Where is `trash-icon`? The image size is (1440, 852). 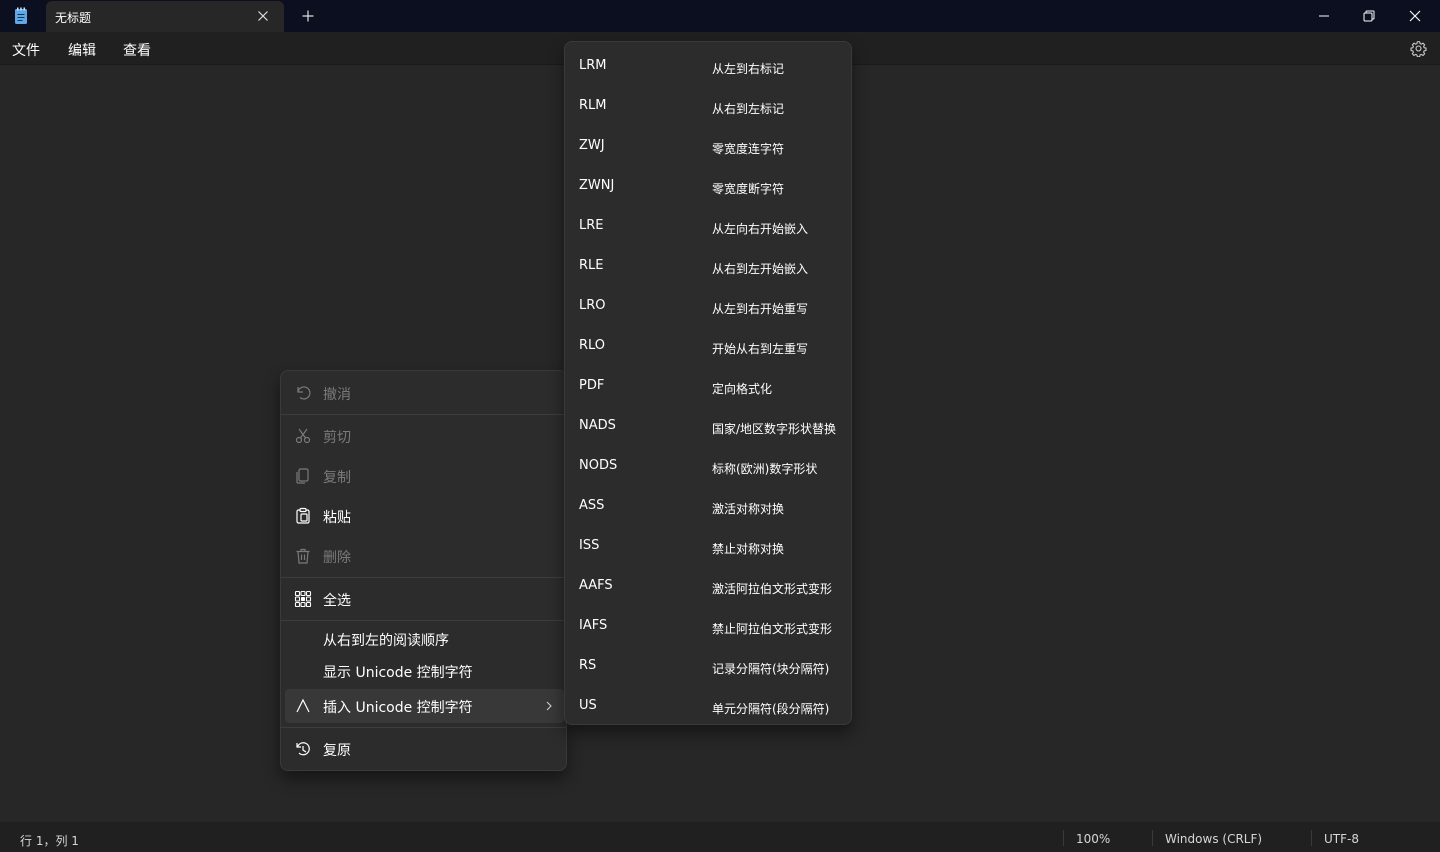 trash-icon is located at coordinates (303, 556).